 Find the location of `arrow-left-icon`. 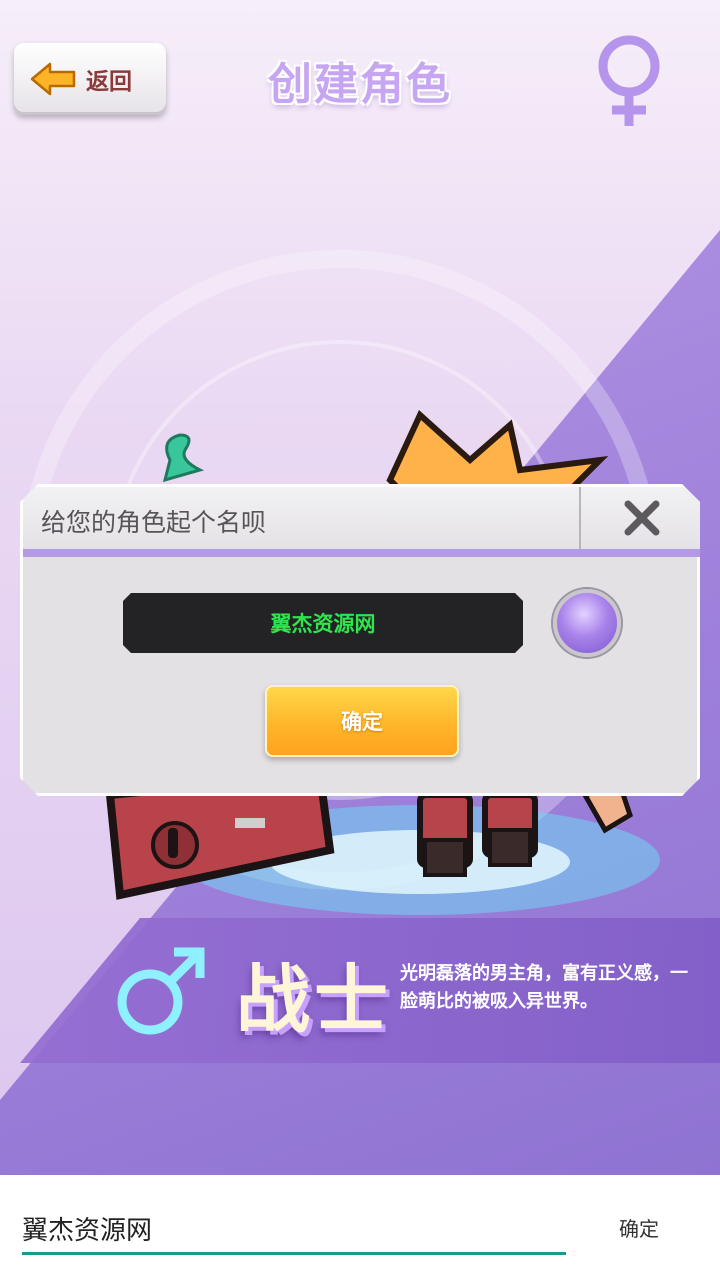

arrow-left-icon is located at coordinates (53, 79).